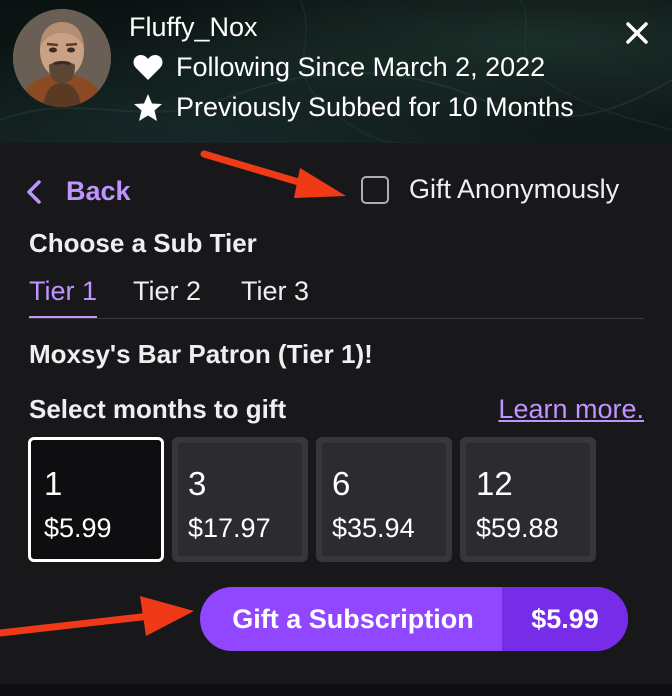 The image size is (672, 696). I want to click on following-since-row: Following Since March 2, 2022, so click(338, 67).